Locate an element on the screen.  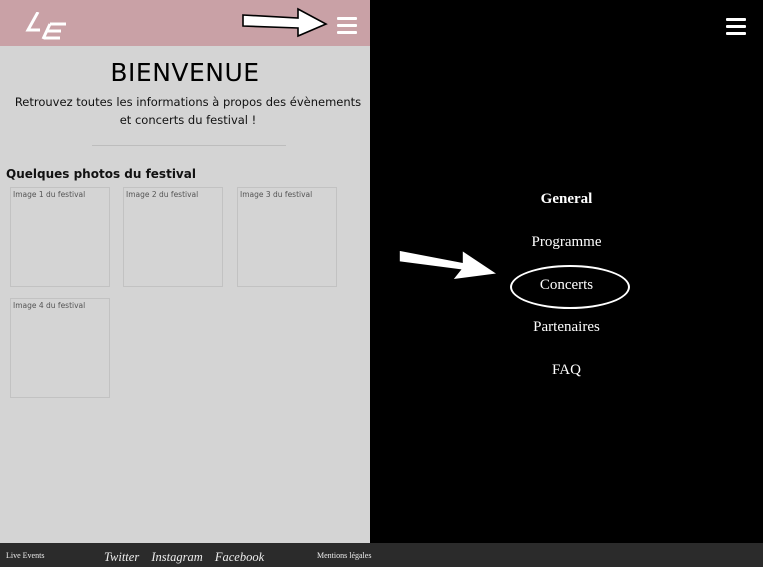
footer-socials: Twitter Instagram Facebook is located at coordinates (188, 557).